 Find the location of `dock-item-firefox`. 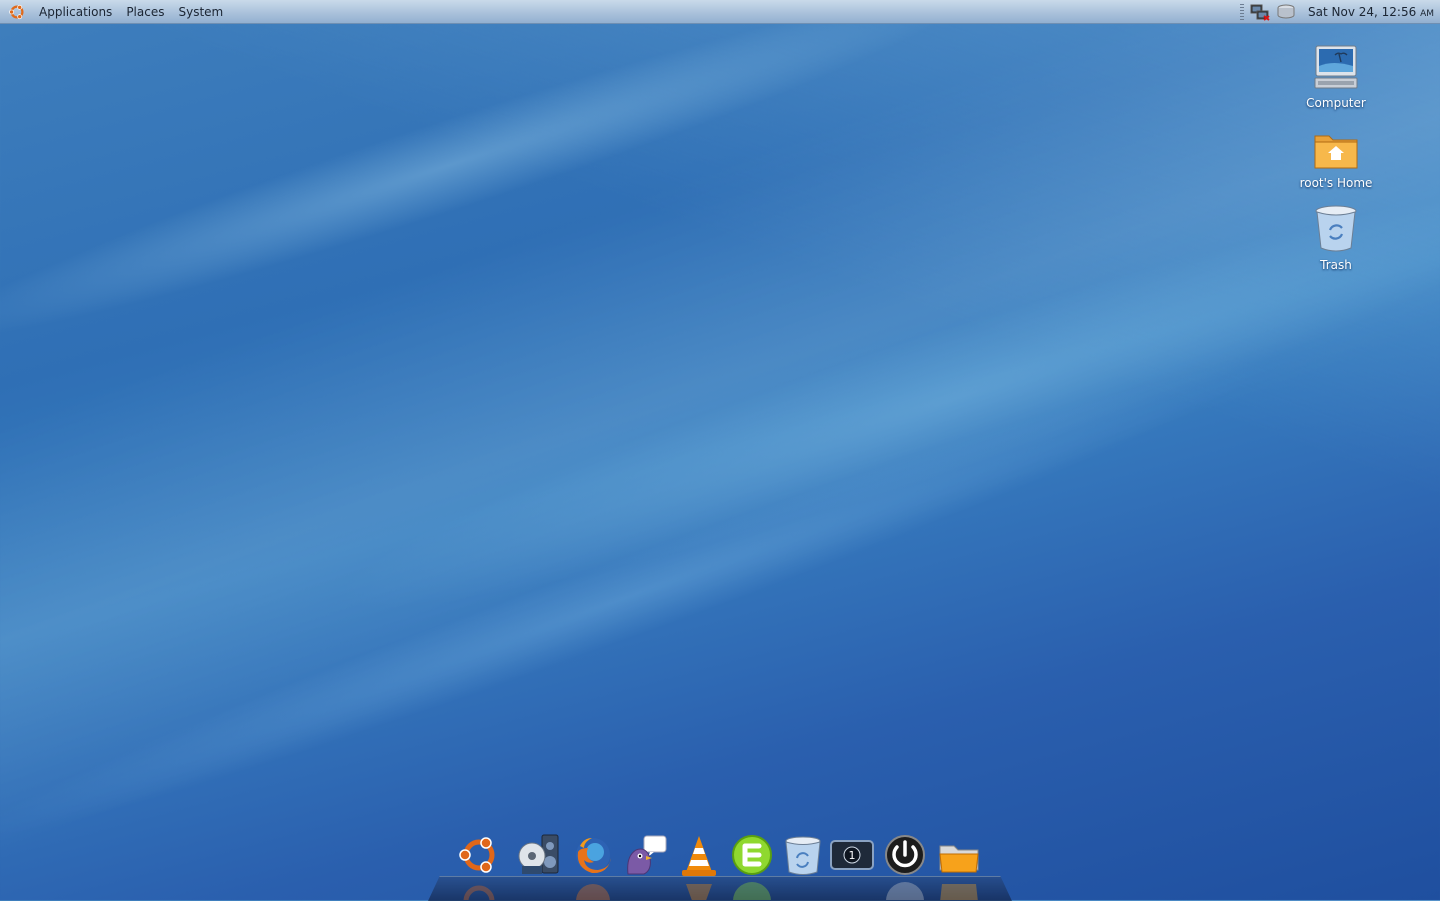

dock-item-firefox is located at coordinates (593, 855).